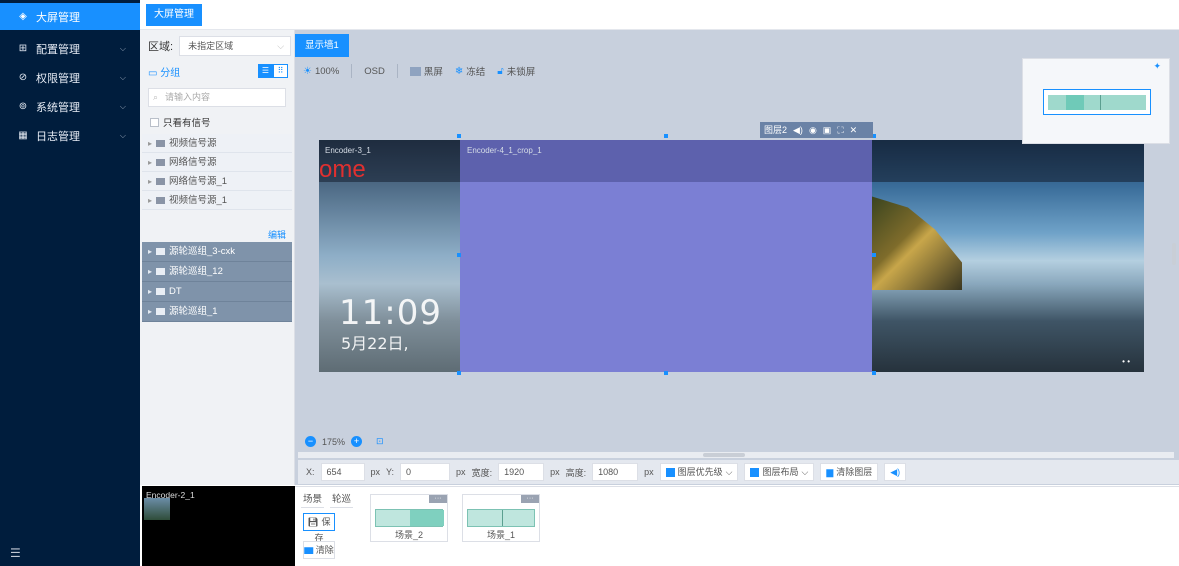 Image resolution: width=1179 pixels, height=566 pixels. Describe the element at coordinates (342, 472) in the screenshot. I see `x-input: 654` at that location.